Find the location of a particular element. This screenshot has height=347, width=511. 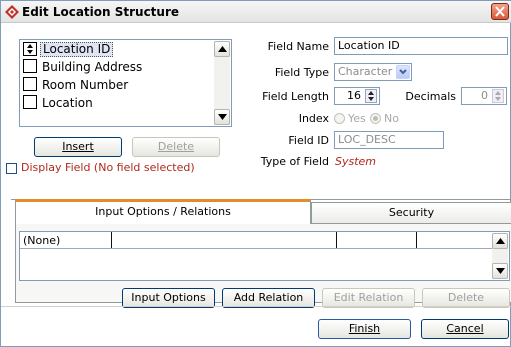

grid-scrollbar is located at coordinates (500, 256).